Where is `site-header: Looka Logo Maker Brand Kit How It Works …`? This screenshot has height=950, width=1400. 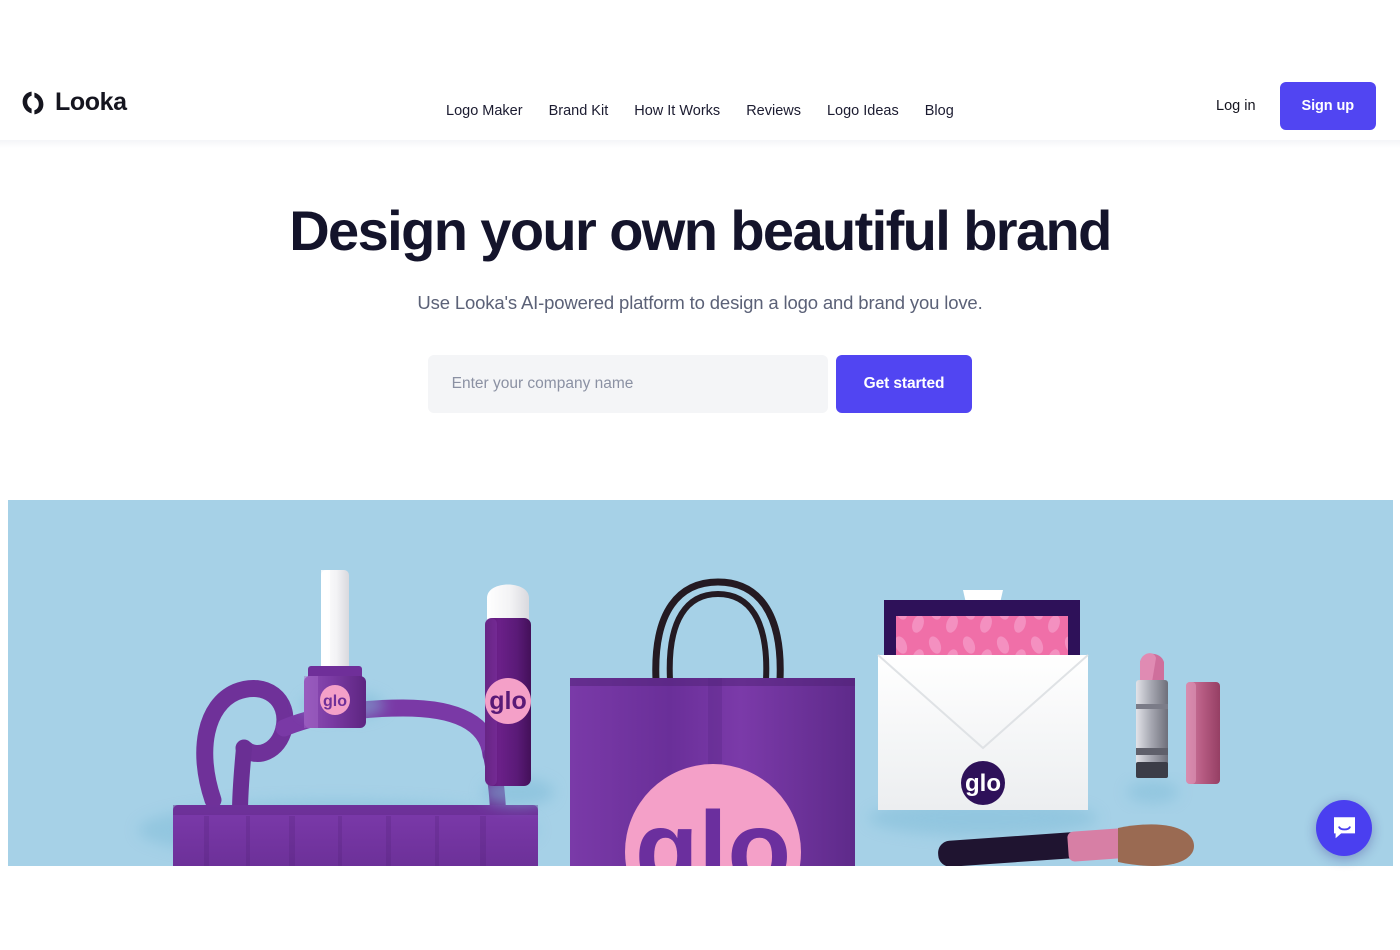
site-header: Looka Logo Maker Brand Kit How It Works … is located at coordinates (700, 70).